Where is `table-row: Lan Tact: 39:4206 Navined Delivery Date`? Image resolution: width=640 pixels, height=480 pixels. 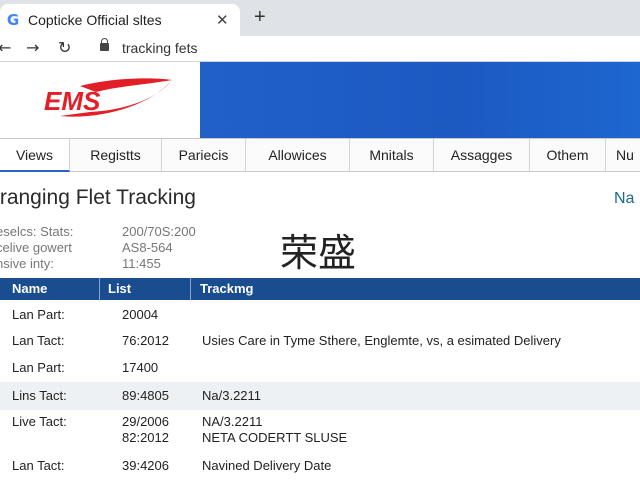 table-row: Lan Tact: 39:4206 Navined Delivery Date is located at coordinates (320, 466).